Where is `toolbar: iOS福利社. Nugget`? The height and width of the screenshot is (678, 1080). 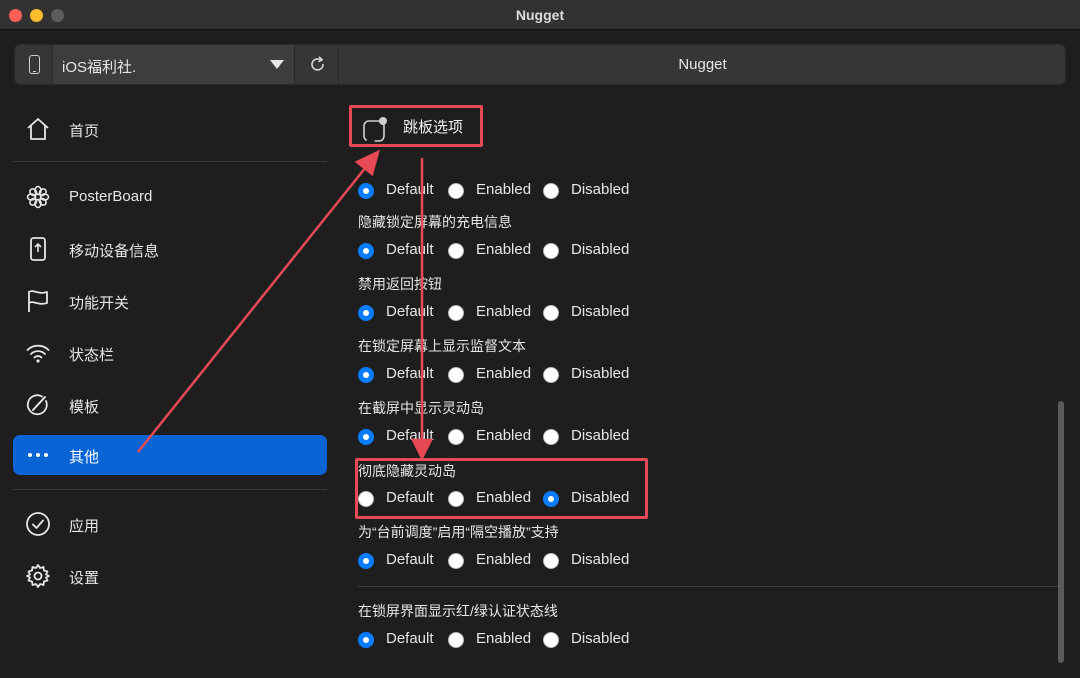
toolbar: iOS福利社. Nugget is located at coordinates (540, 64).